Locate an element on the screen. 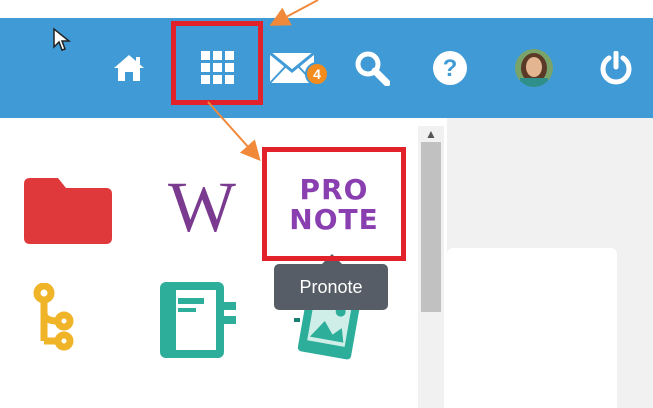  arrow-to-pronote is located at coordinates (234, 131).